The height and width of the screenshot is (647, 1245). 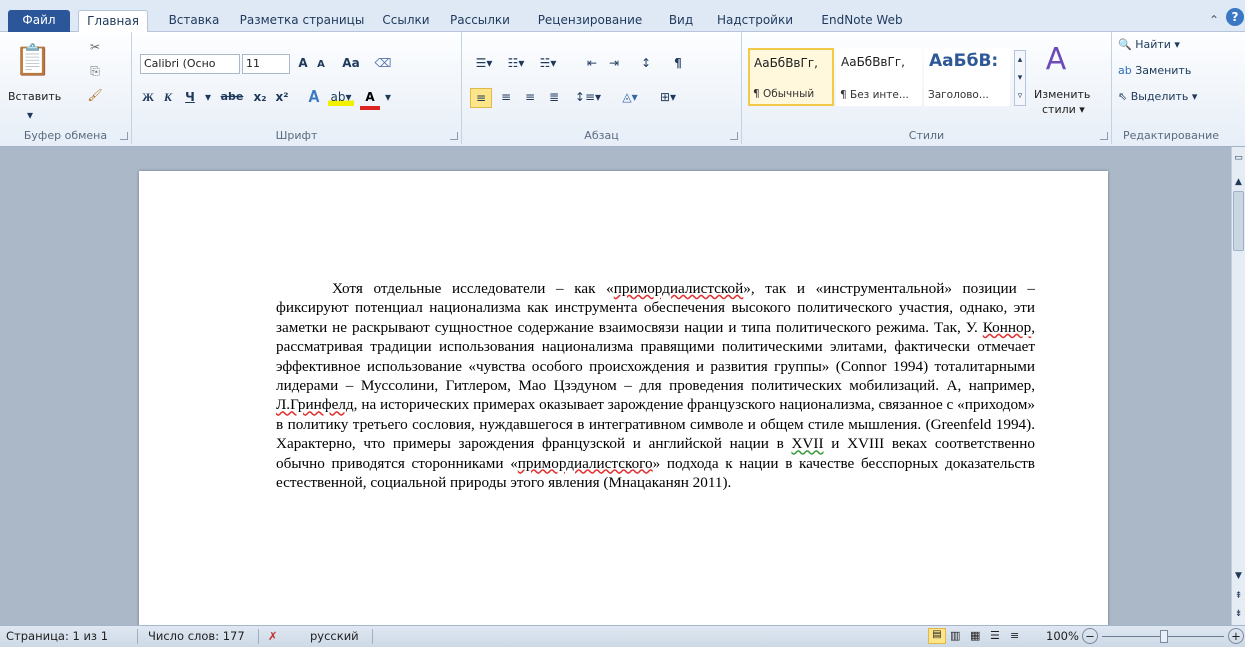 I want to click on tab-addins: Надстройки, so click(x=755, y=21).